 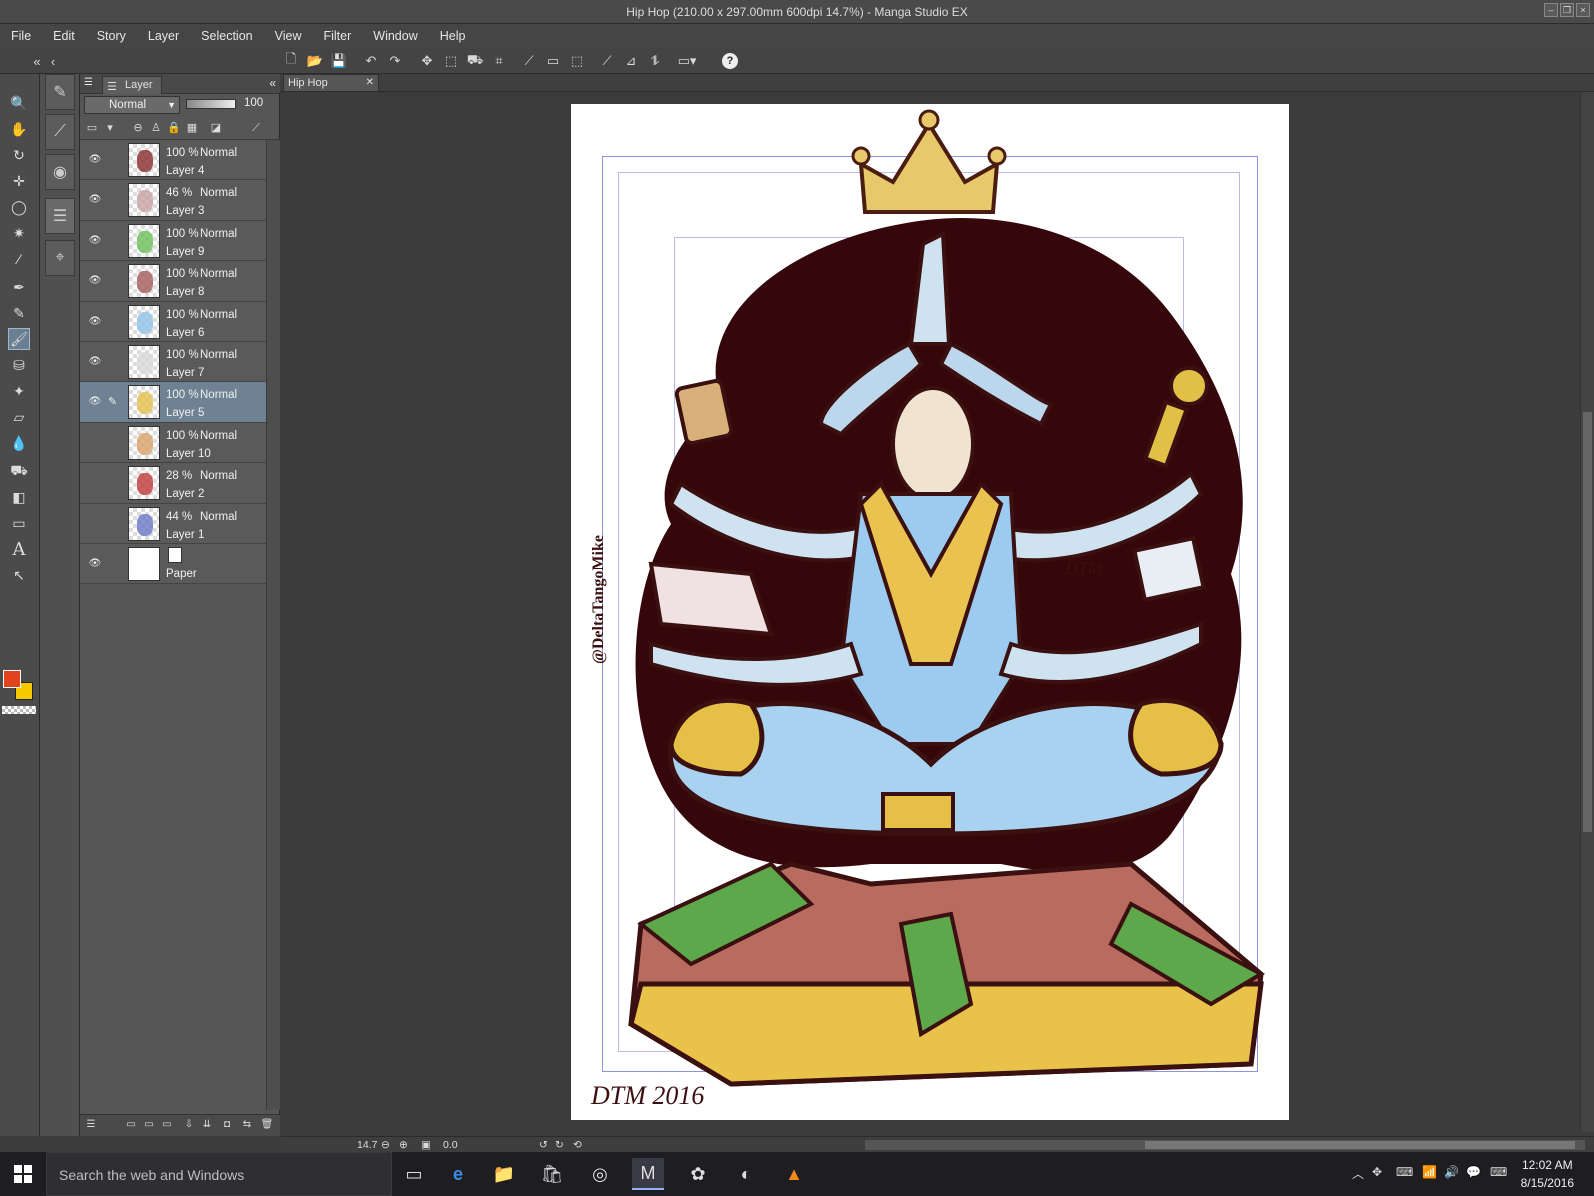 I want to click on new-raster-layer-icon: ▭, so click(x=131, y=1126).